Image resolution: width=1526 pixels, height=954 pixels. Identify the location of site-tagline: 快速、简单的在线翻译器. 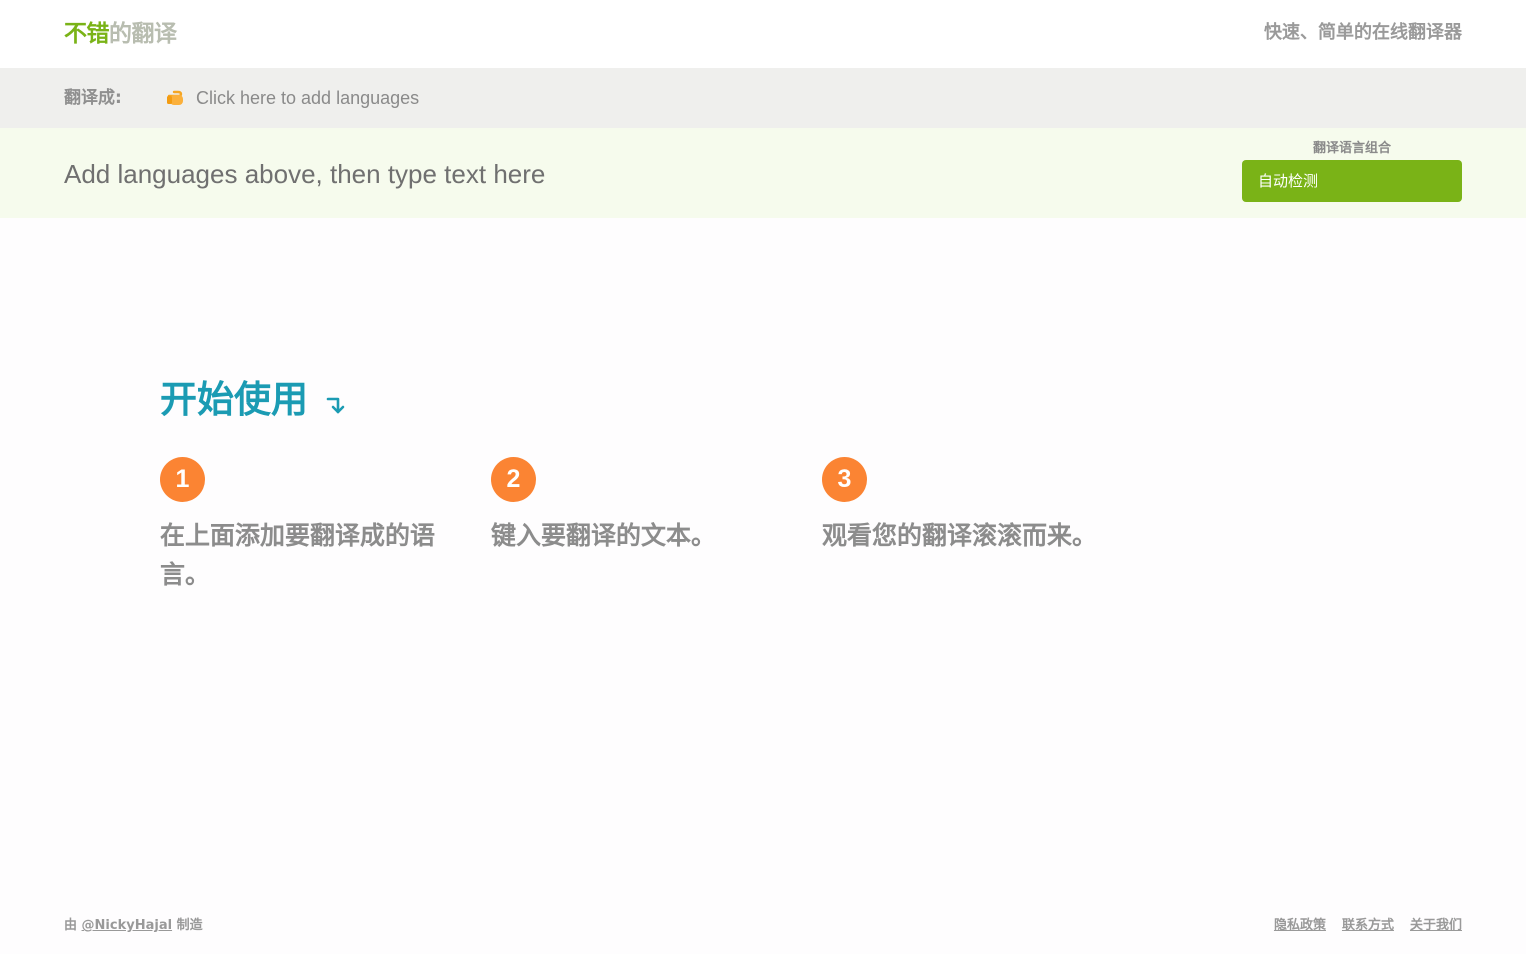
(1363, 32).